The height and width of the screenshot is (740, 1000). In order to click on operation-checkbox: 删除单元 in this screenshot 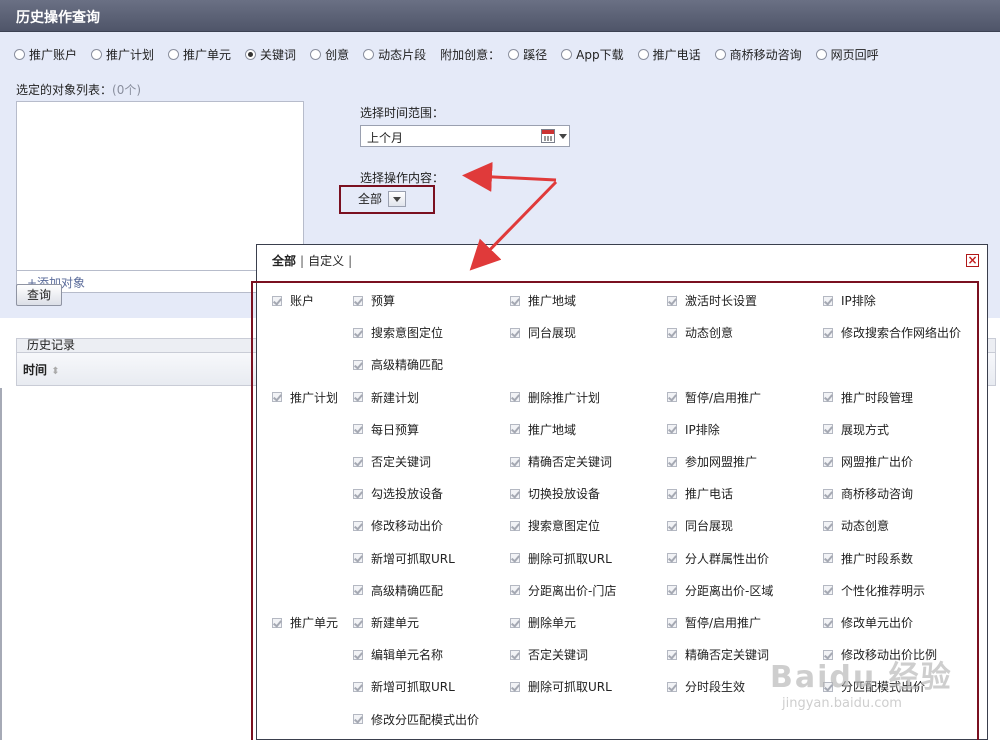, I will do `click(543, 622)`.